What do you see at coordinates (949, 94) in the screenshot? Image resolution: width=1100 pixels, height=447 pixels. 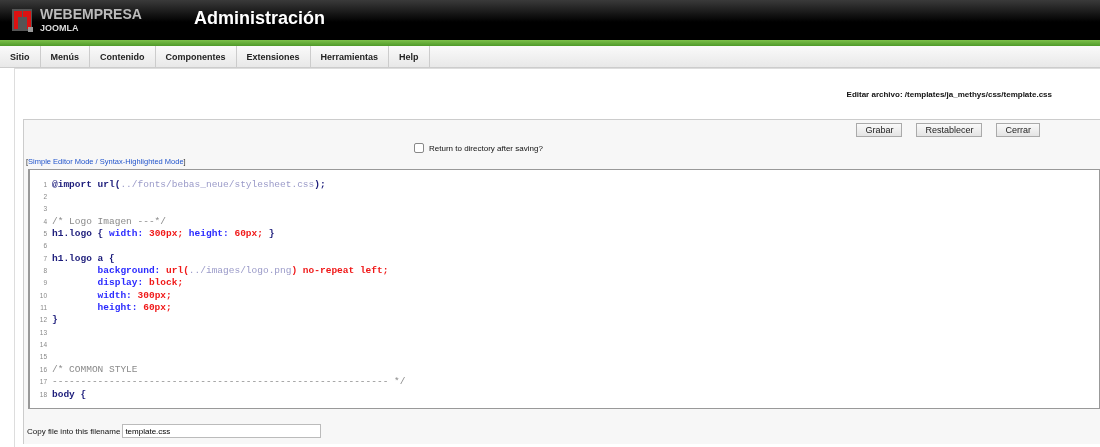 I see `file-heading: Editar archivo: /templates/ja_methys/css/template.css` at bounding box center [949, 94].